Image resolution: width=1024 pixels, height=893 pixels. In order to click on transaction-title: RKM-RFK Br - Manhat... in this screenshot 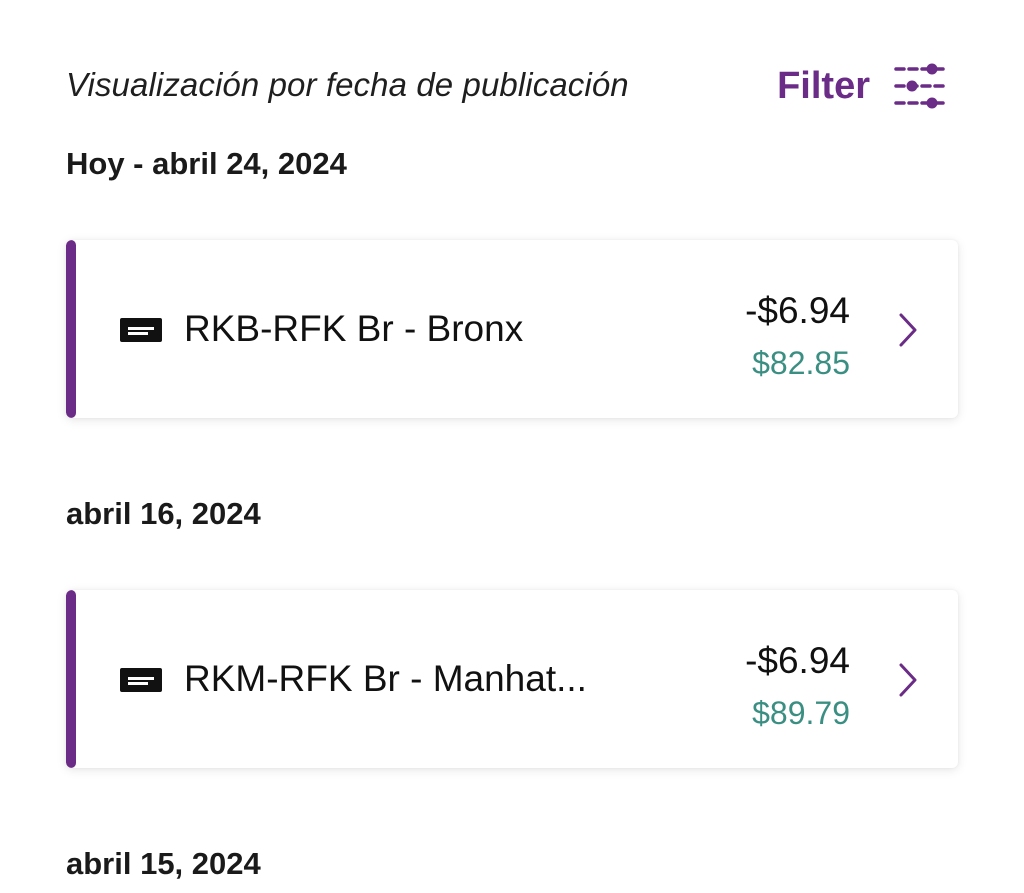, I will do `click(385, 678)`.